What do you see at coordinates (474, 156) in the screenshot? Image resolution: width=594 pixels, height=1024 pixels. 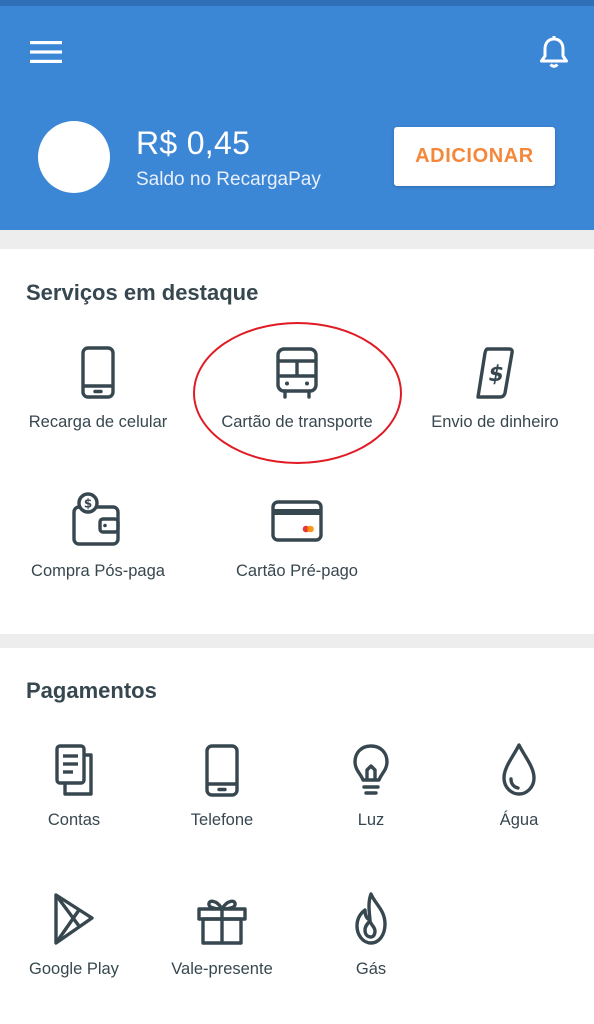 I see `add-funds-button: ADICIONAR` at bounding box center [474, 156].